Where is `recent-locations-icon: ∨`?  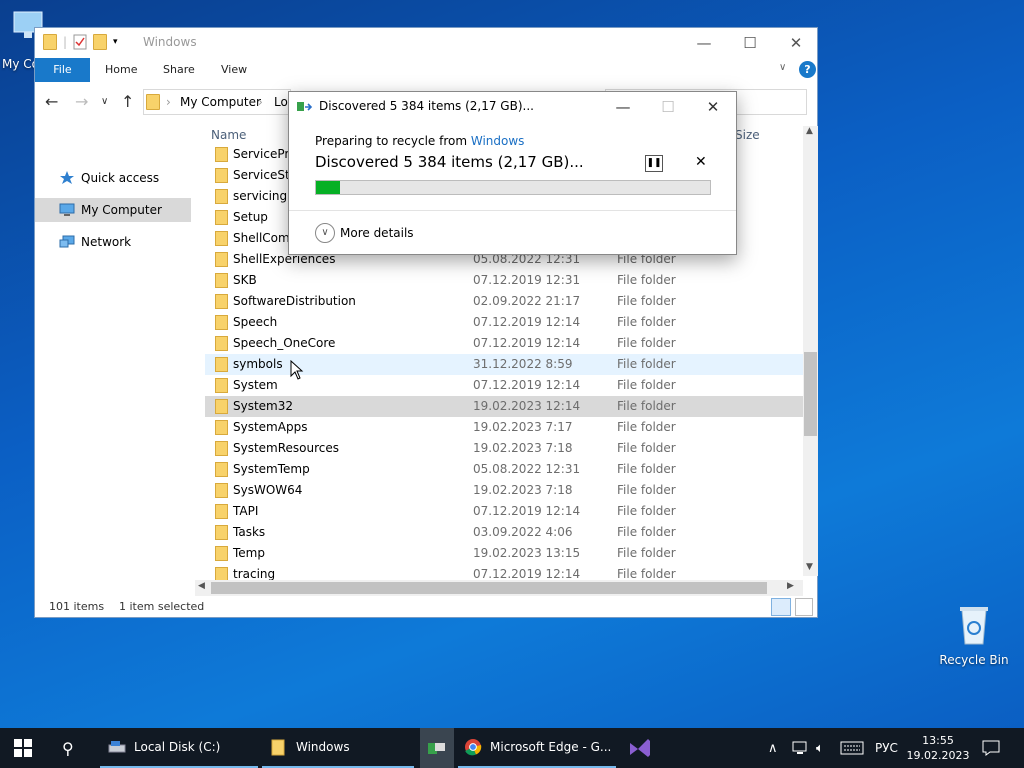
recent-locations-icon: ∨ is located at coordinates (104, 101).